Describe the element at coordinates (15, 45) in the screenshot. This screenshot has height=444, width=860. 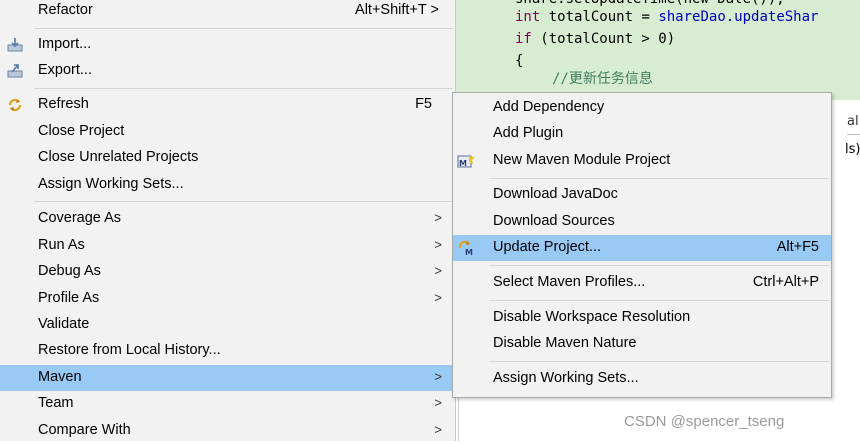
I see `import-icon` at that location.